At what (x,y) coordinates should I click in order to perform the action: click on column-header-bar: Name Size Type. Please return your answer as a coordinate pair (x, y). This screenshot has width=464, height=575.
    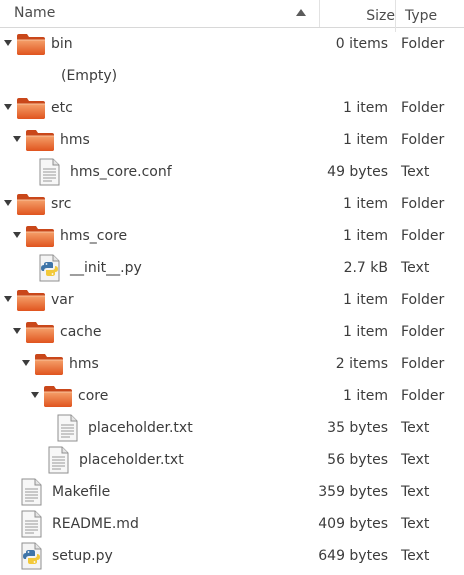
    Looking at the image, I should click on (232, 16).